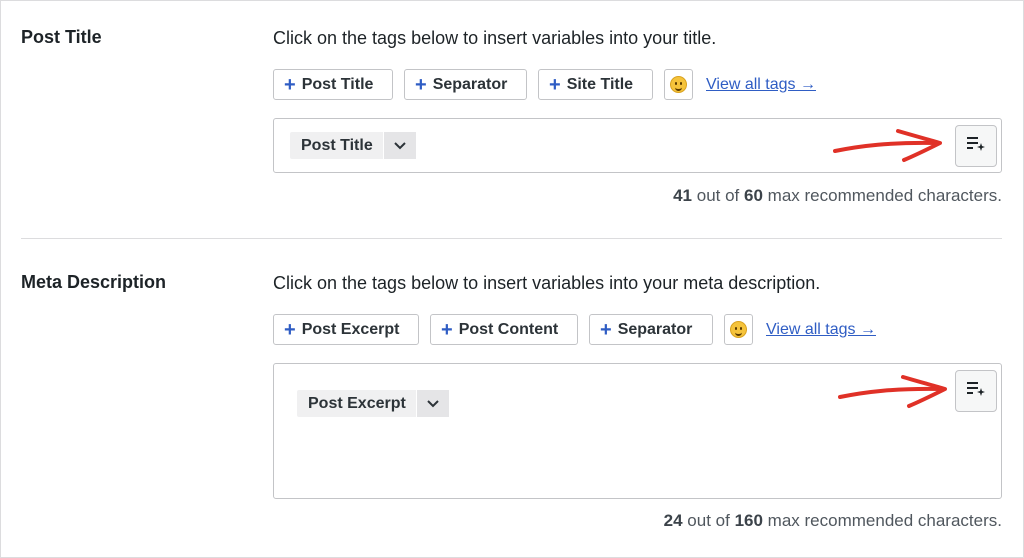  Describe the element at coordinates (748, 520) in the screenshot. I see `counter-max: 160` at that location.